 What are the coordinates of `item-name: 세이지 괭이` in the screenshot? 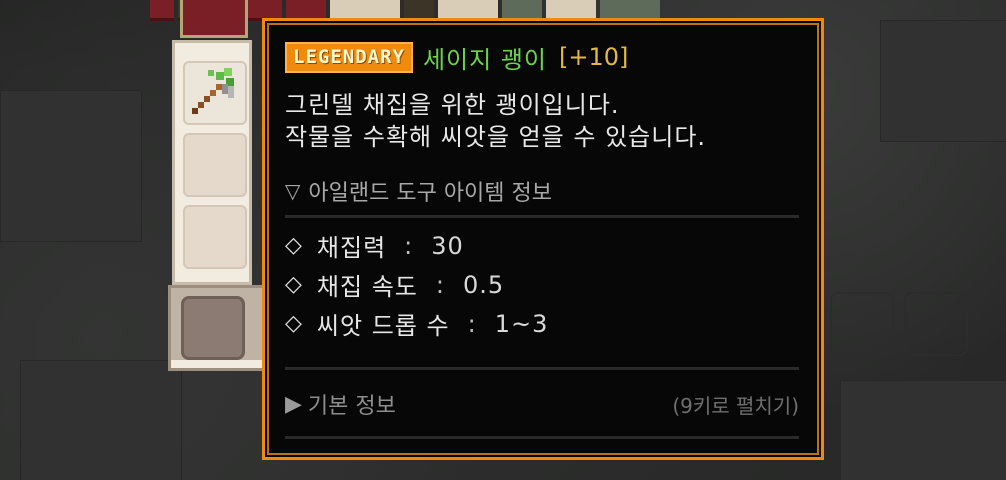 It's located at (484, 59).